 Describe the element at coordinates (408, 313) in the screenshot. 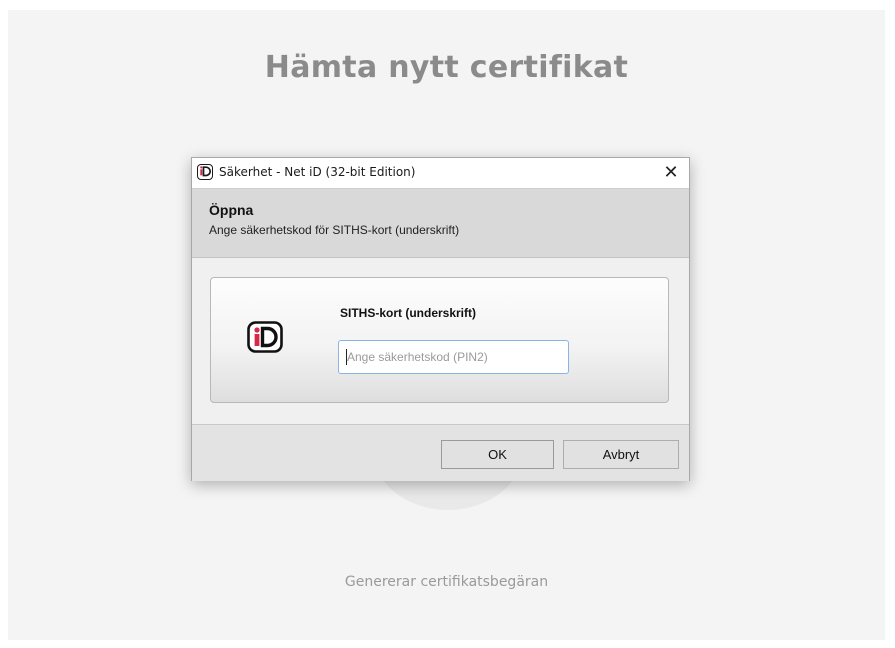

I see `card-label: SITHS-kort (underskrift)` at that location.